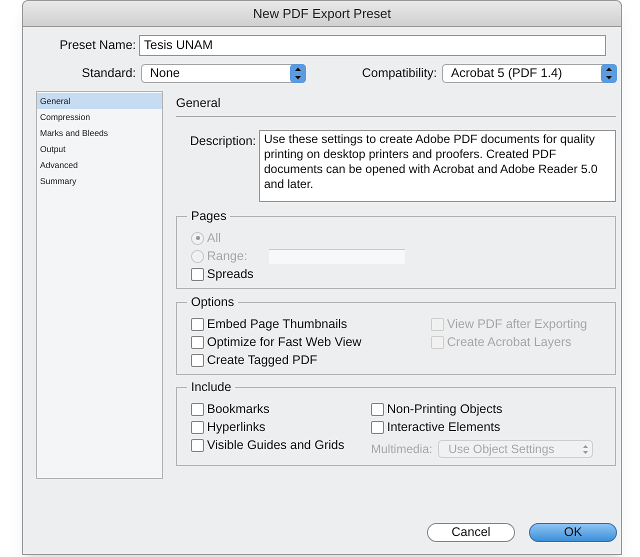  Describe the element at coordinates (277, 324) in the screenshot. I see `checkbox-label: Embed Page Thumbnails` at that location.